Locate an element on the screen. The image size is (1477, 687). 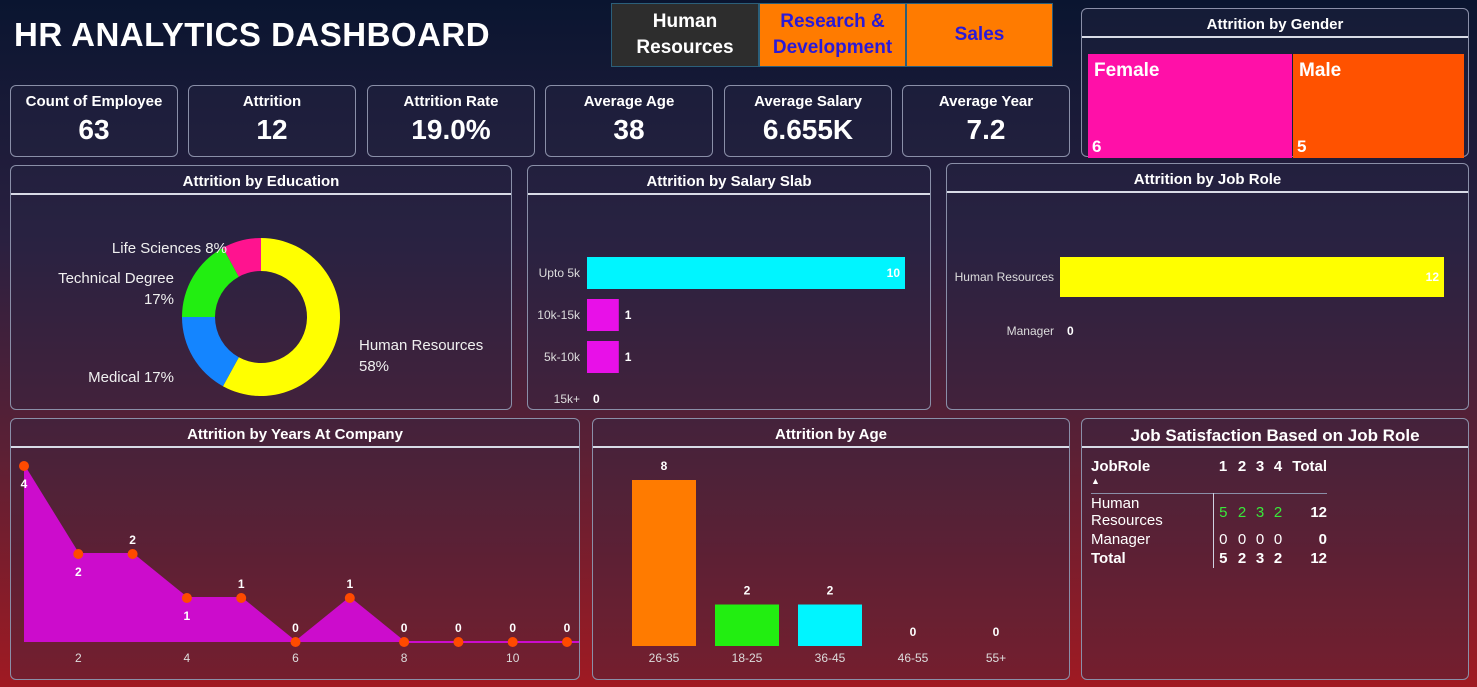
axis-tick-label: Human Resources is located at coordinates (1004, 277).